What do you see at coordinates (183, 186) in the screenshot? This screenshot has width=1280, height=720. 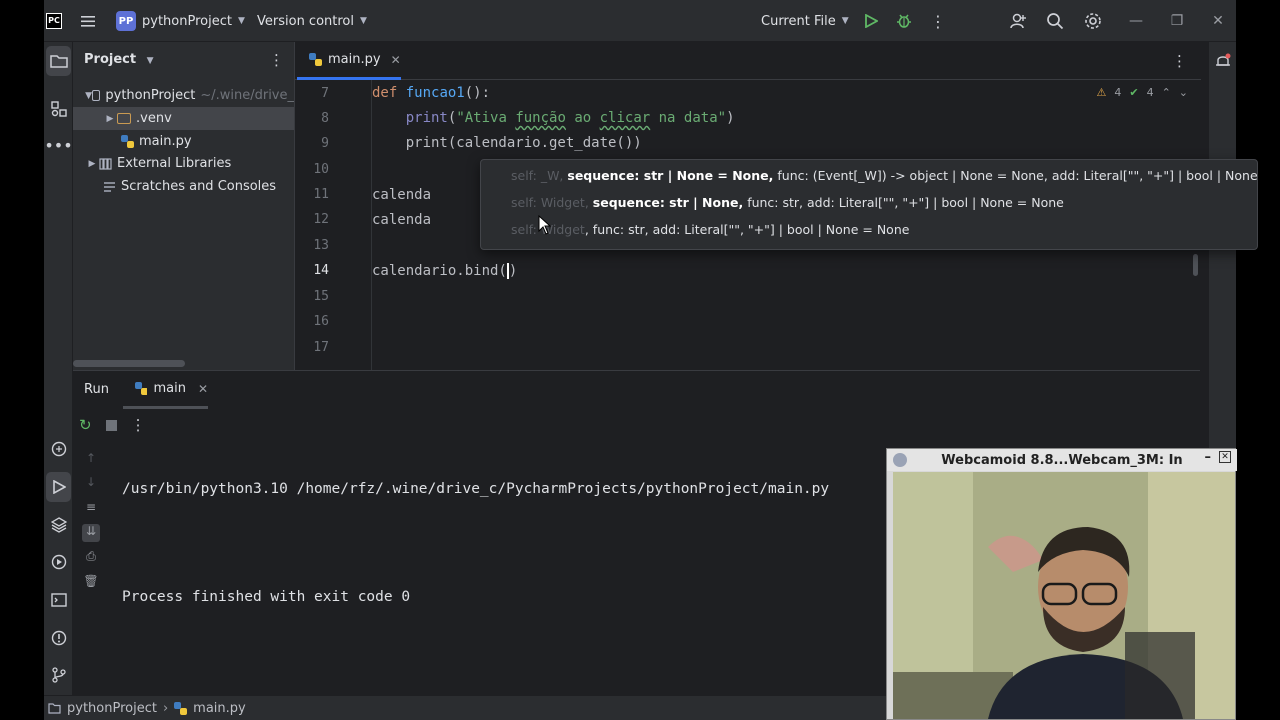 I see `tree-item-scratches: Scratches and Consoles` at bounding box center [183, 186].